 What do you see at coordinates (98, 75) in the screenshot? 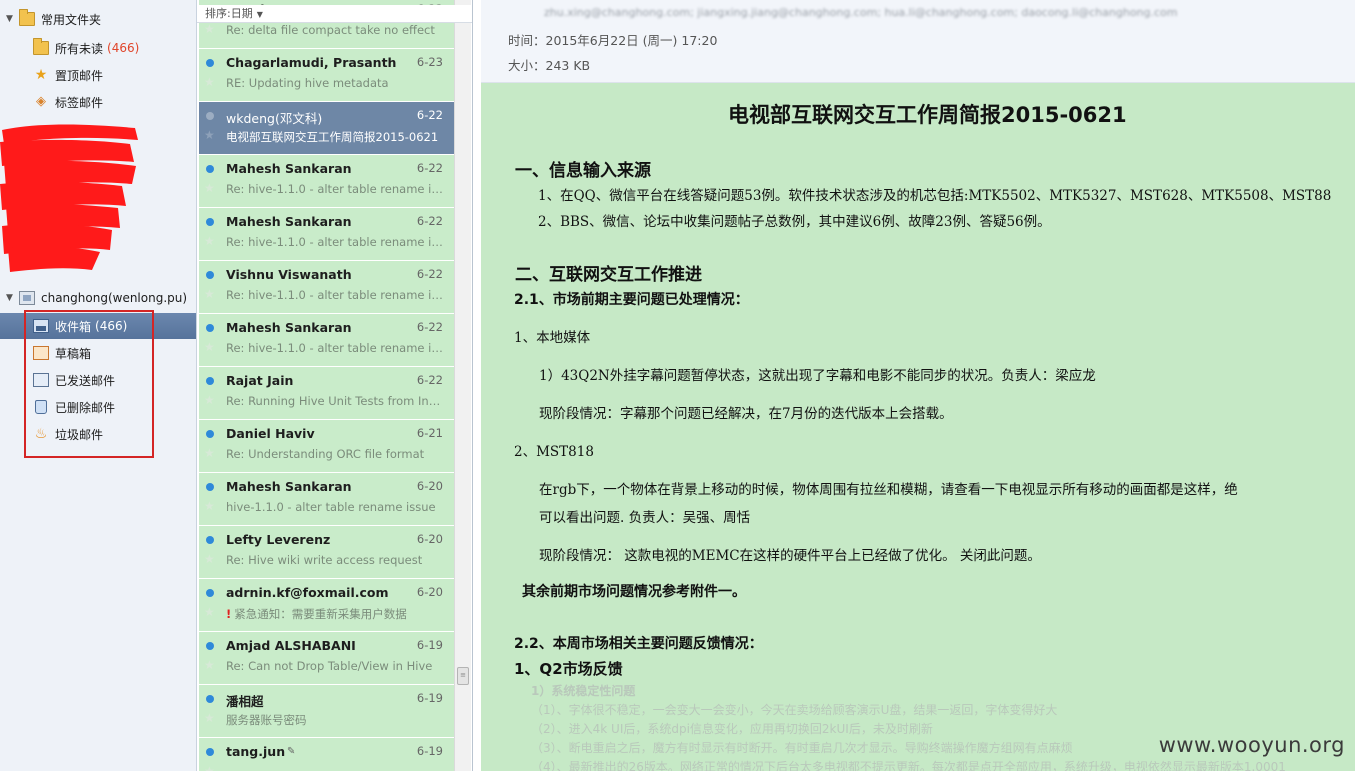
I see `folder-item-pinned: ★ 置顶邮件` at bounding box center [98, 75].